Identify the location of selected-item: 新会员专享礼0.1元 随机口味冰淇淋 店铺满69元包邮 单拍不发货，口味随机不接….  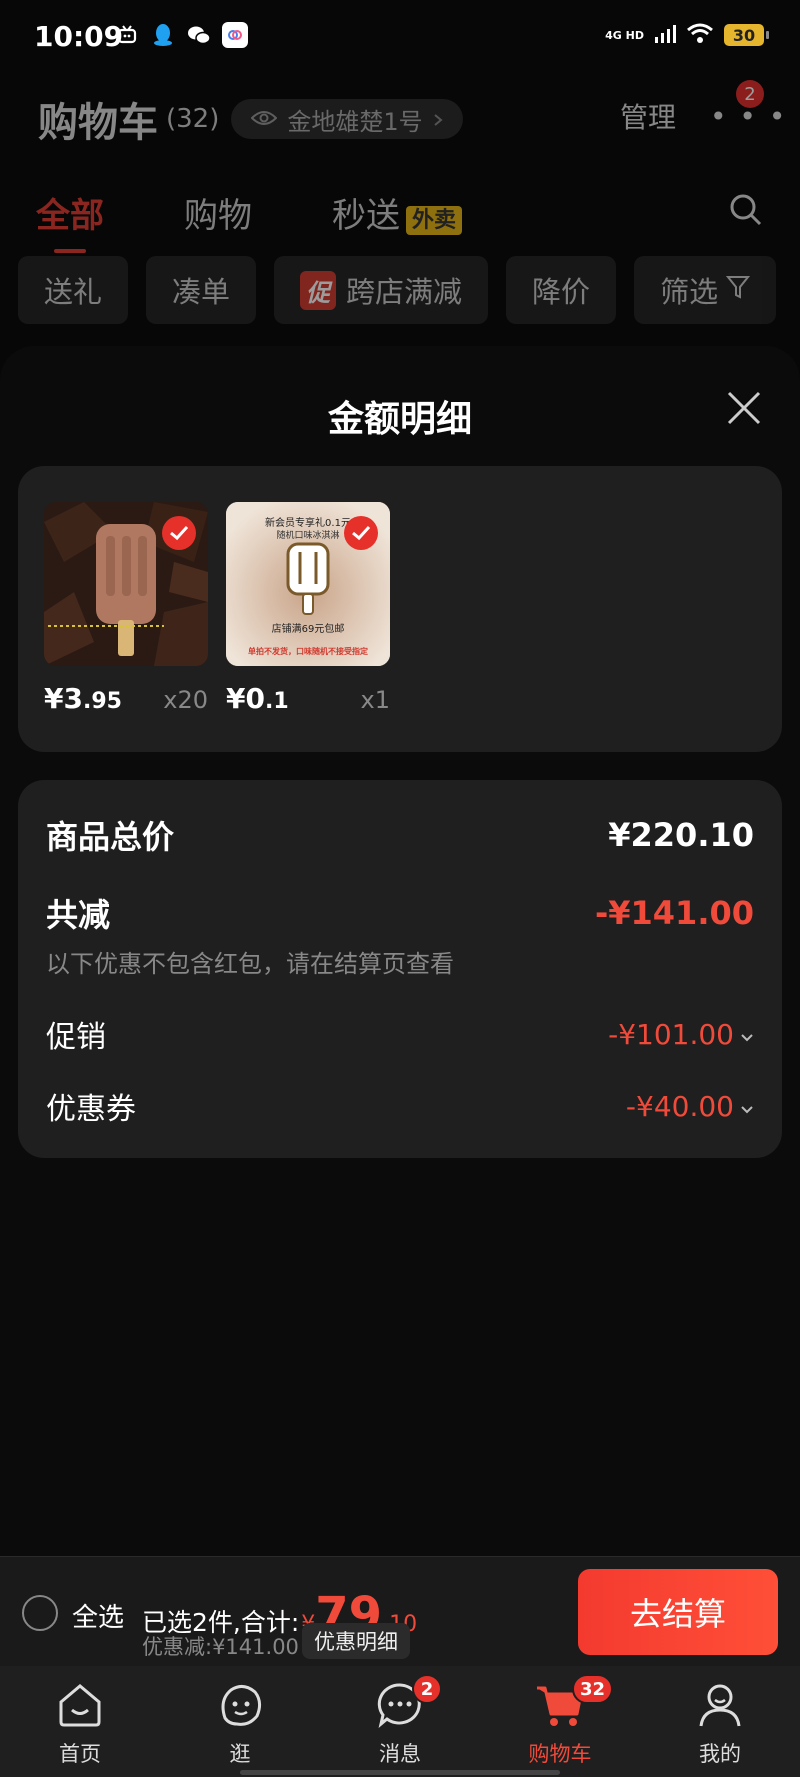
(308, 608).